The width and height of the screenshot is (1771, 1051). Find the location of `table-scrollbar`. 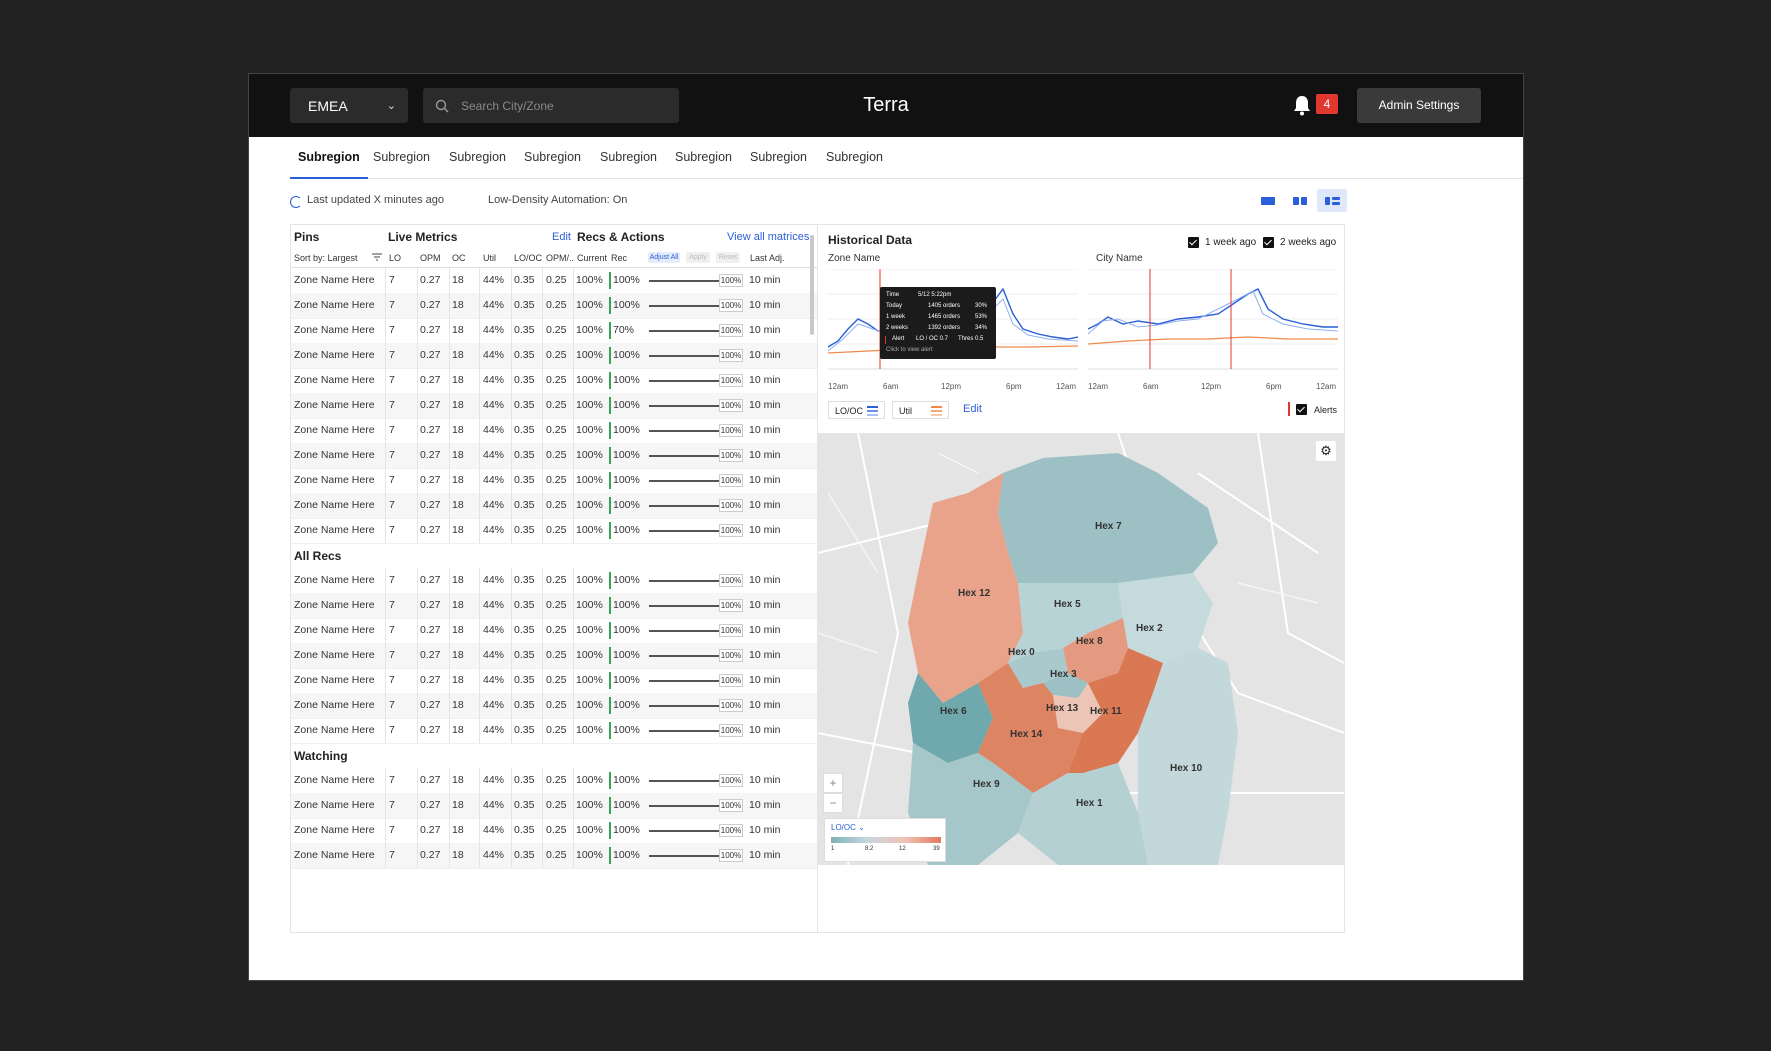

table-scrollbar is located at coordinates (812, 285).